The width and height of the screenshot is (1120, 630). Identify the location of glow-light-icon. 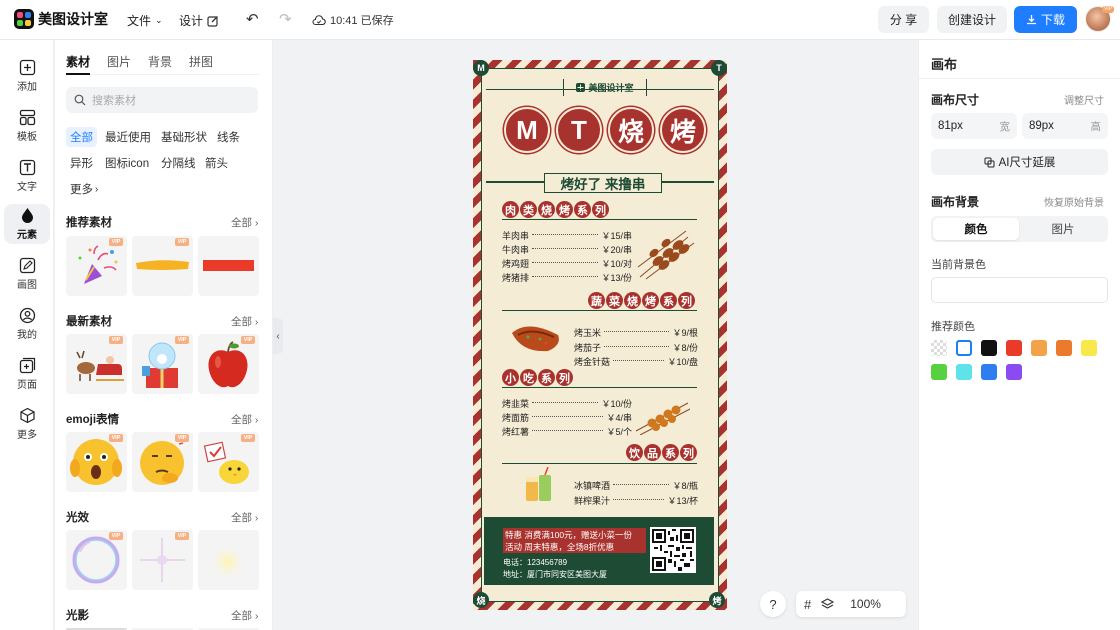
(228, 562).